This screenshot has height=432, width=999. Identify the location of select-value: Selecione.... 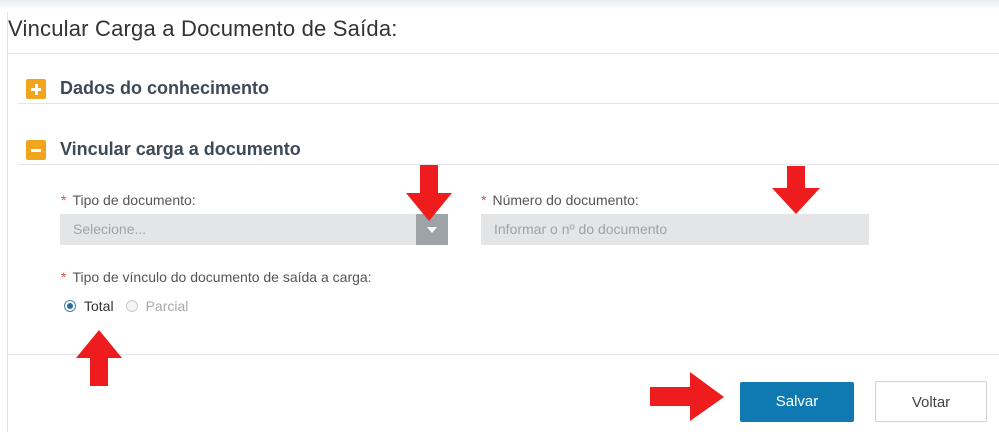
(110, 229).